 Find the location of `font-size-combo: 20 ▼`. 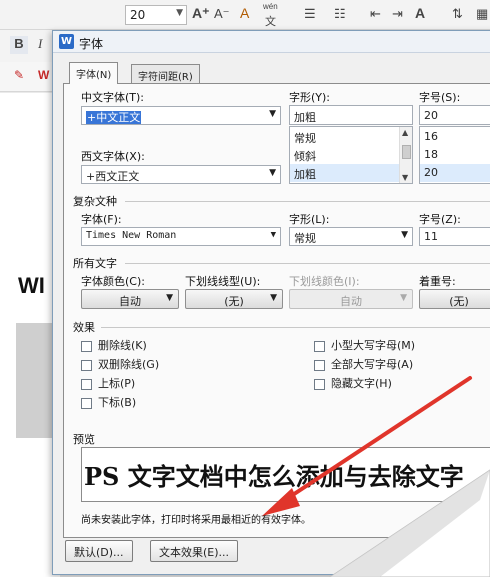

font-size-combo: 20 ▼ is located at coordinates (156, 15).